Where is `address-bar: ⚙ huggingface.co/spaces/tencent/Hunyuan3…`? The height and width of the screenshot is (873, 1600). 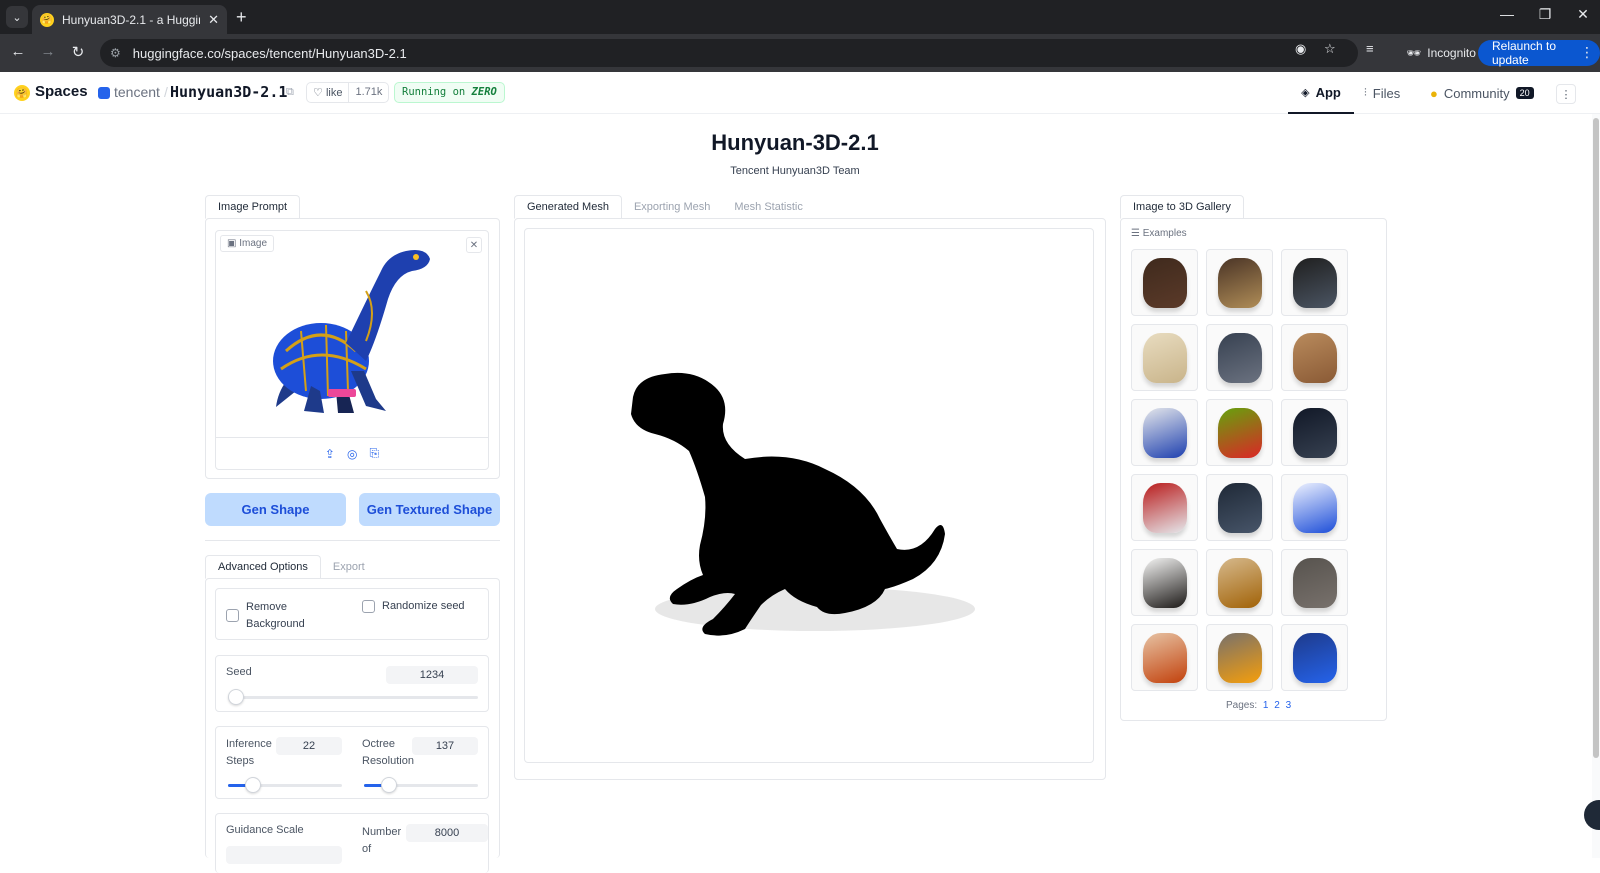
address-bar: ⚙ huggingface.co/spaces/tencent/Hunyuan3… is located at coordinates (729, 53).